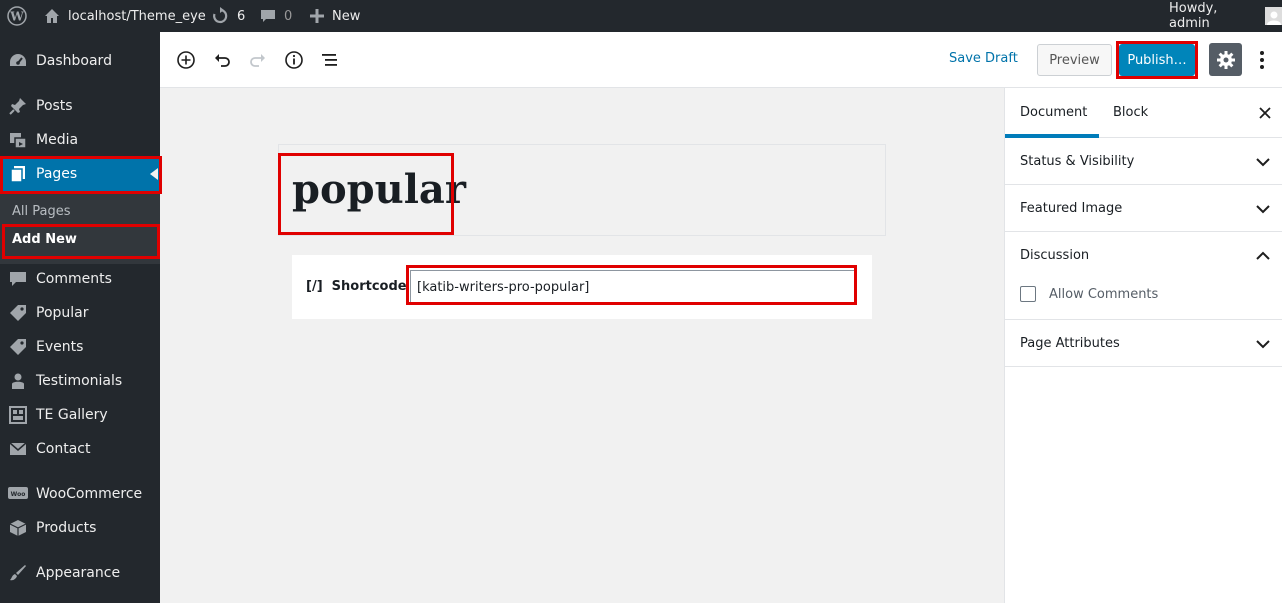 The image size is (1282, 603). What do you see at coordinates (54, 106) in the screenshot?
I see `menu-label: Posts` at bounding box center [54, 106].